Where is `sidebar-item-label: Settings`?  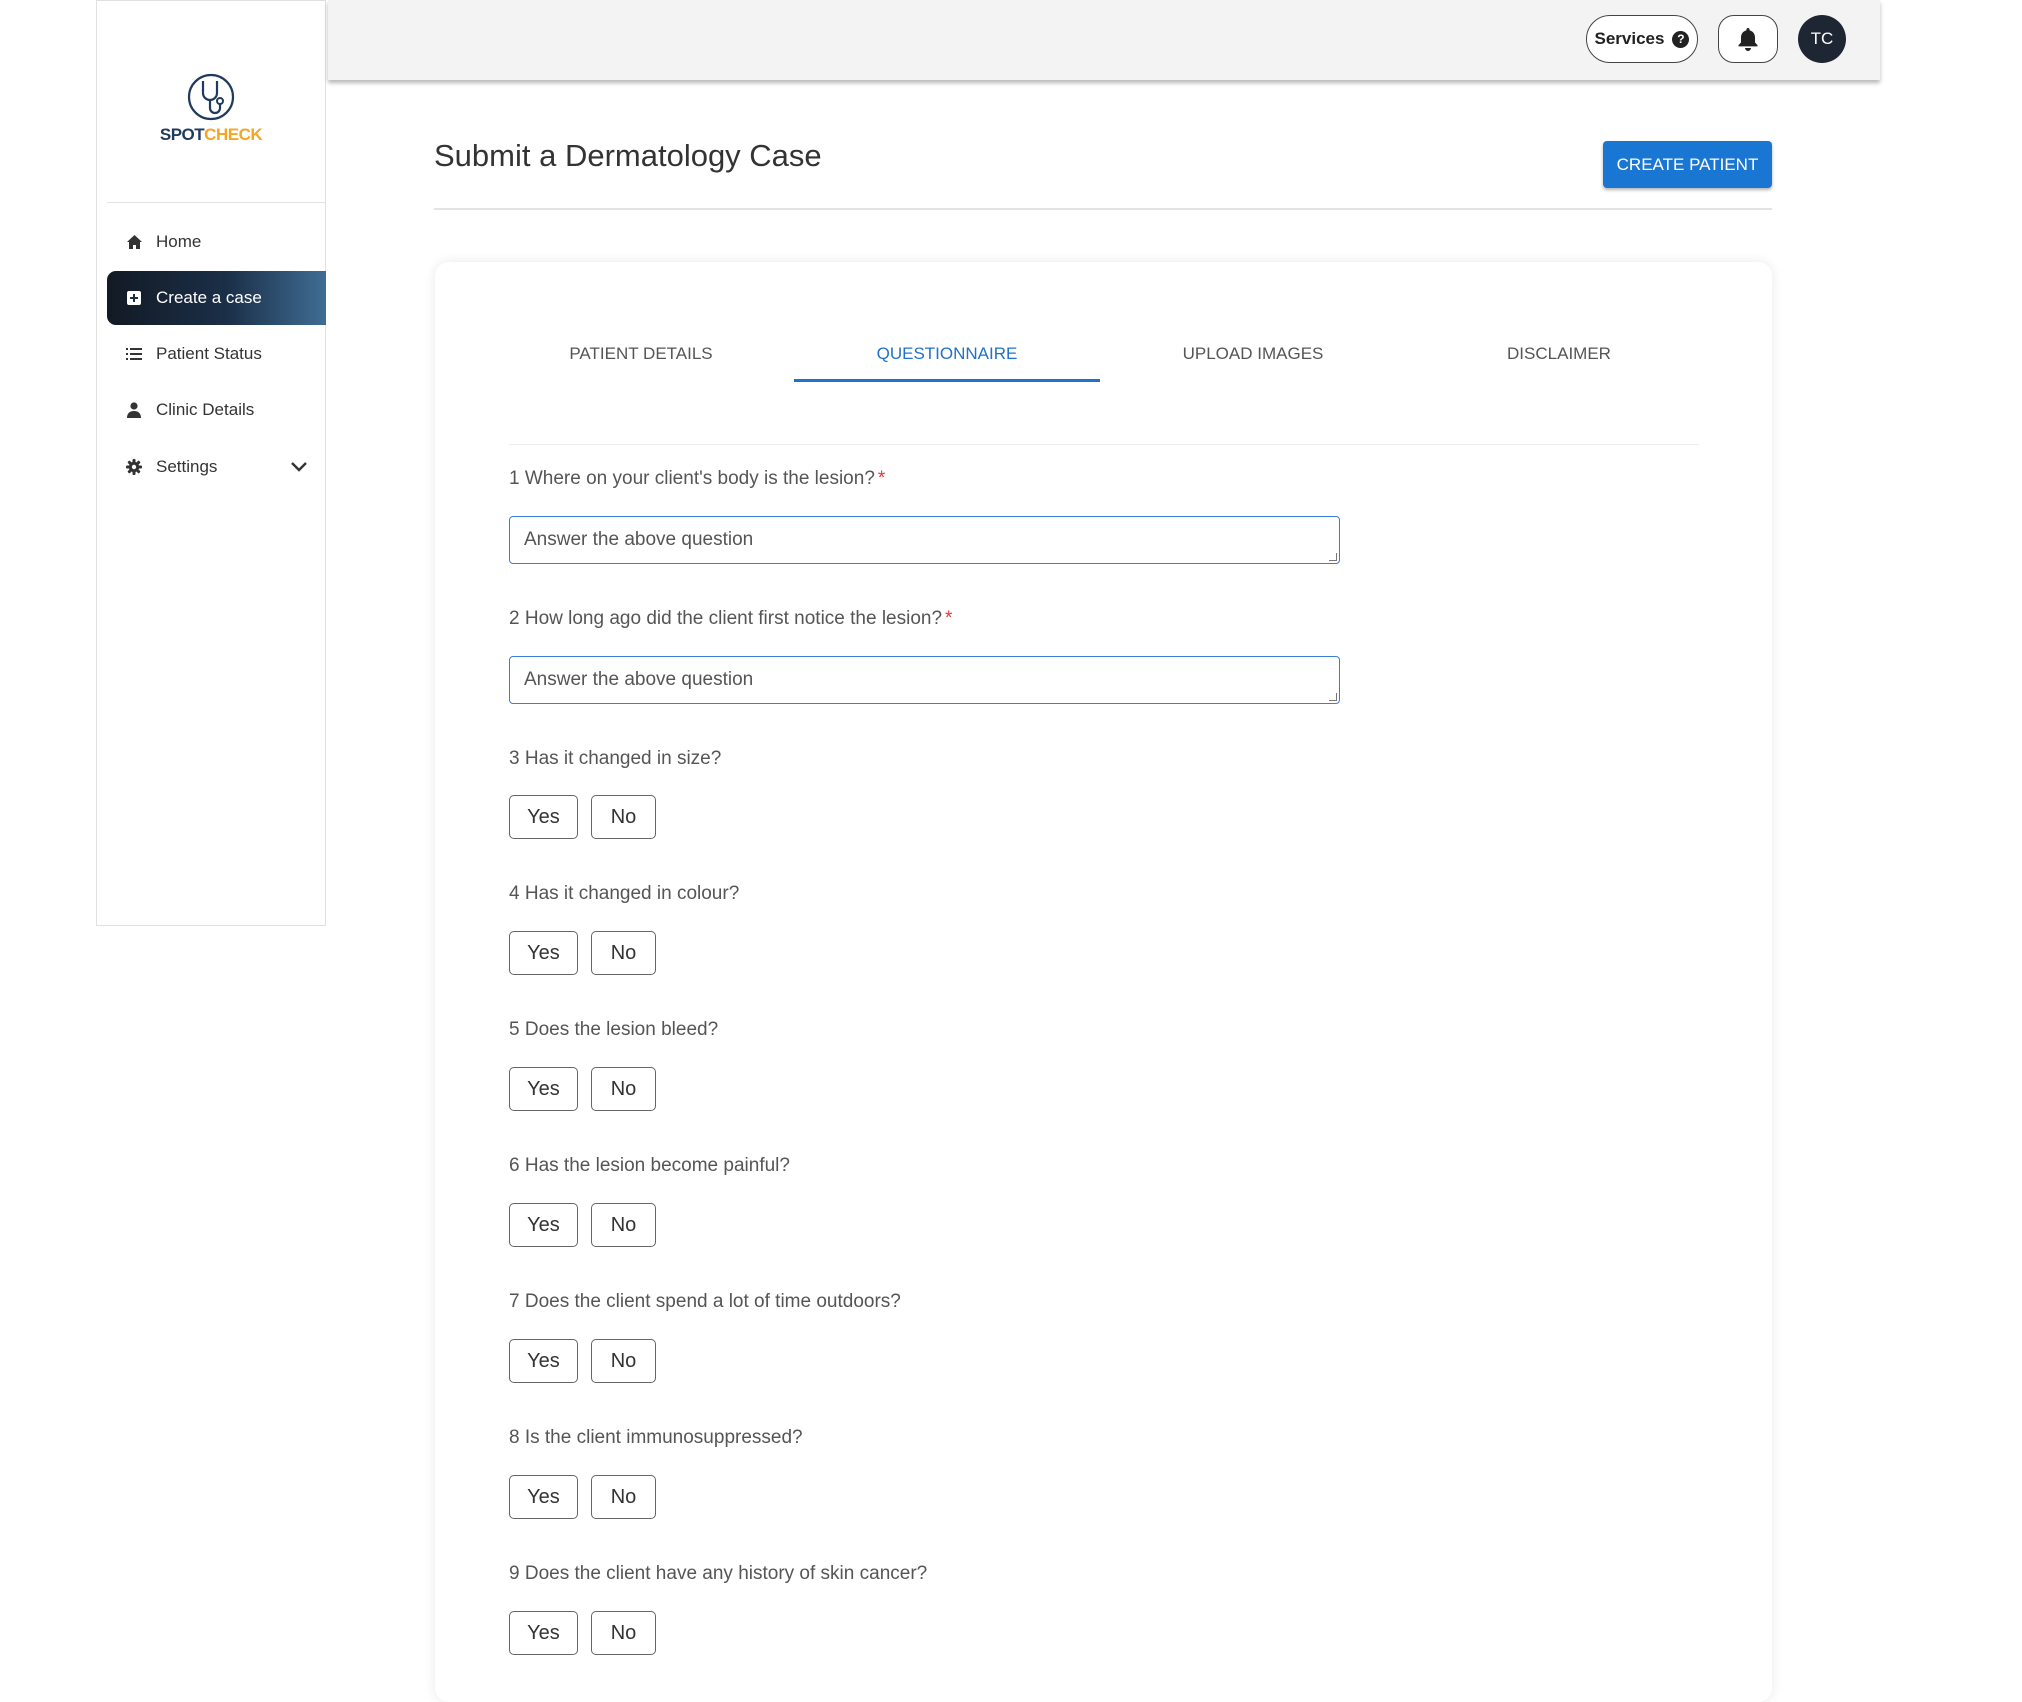 sidebar-item-label: Settings is located at coordinates (187, 466).